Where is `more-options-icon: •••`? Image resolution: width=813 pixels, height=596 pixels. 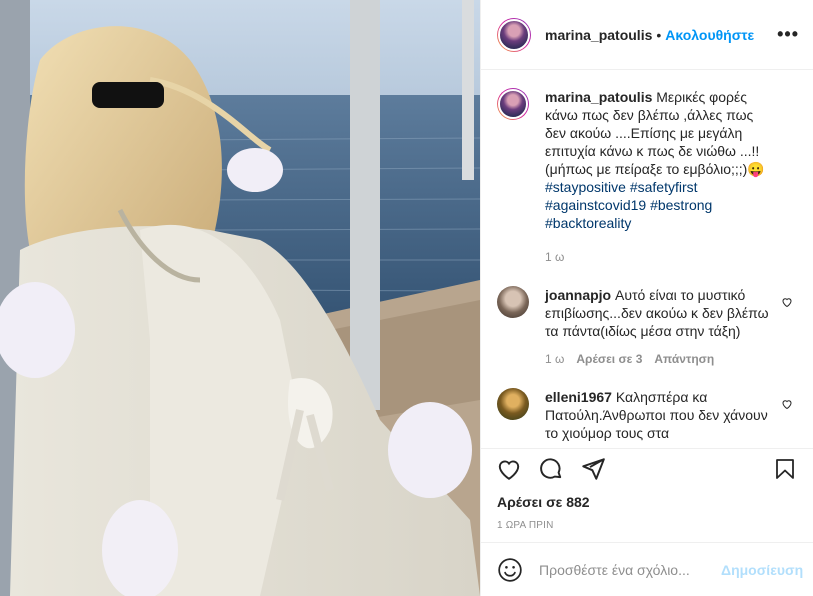 more-options-icon: ••• is located at coordinates (788, 34).